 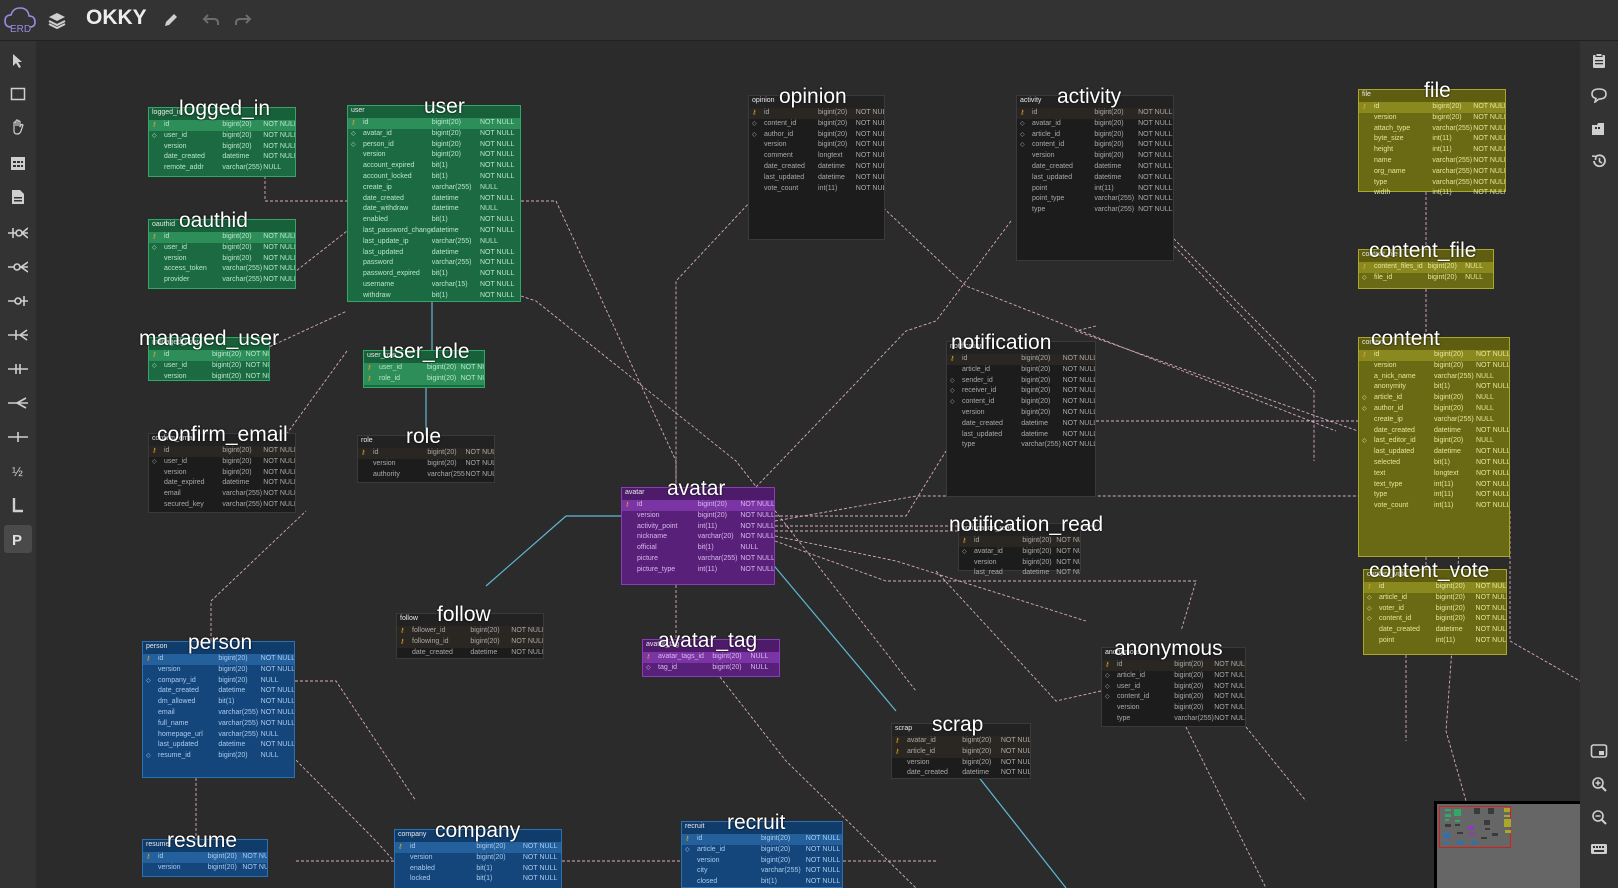 I want to click on table-header: avatar, so click(x=698, y=494).